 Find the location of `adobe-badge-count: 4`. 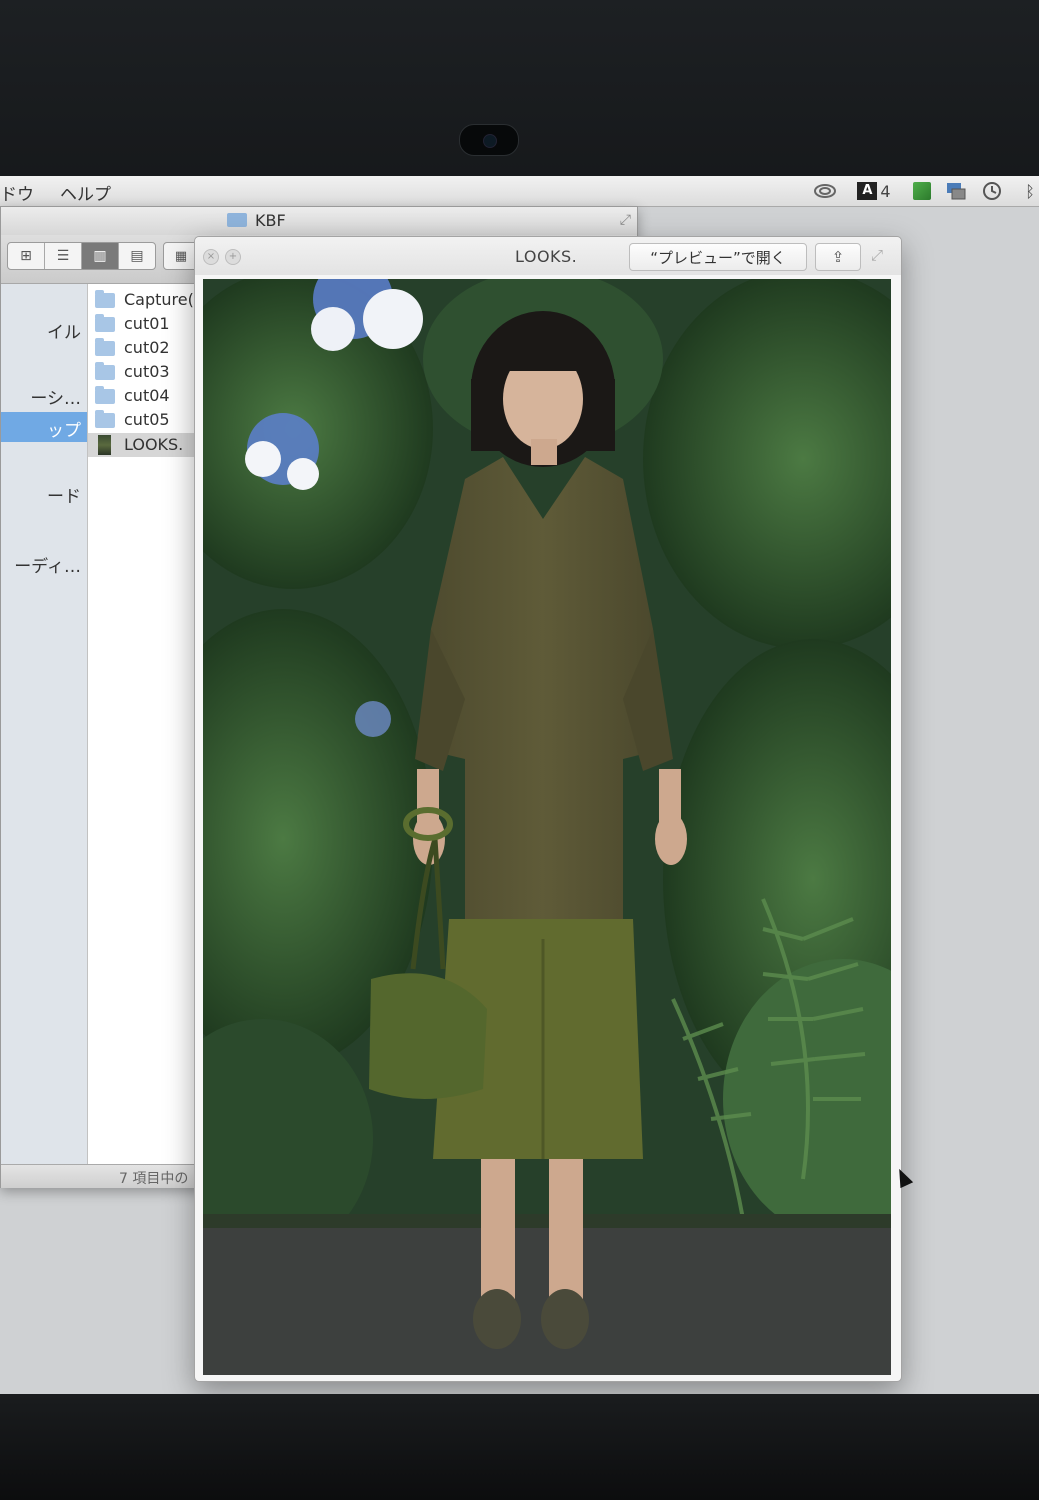

adobe-badge-count: 4 is located at coordinates (885, 191).